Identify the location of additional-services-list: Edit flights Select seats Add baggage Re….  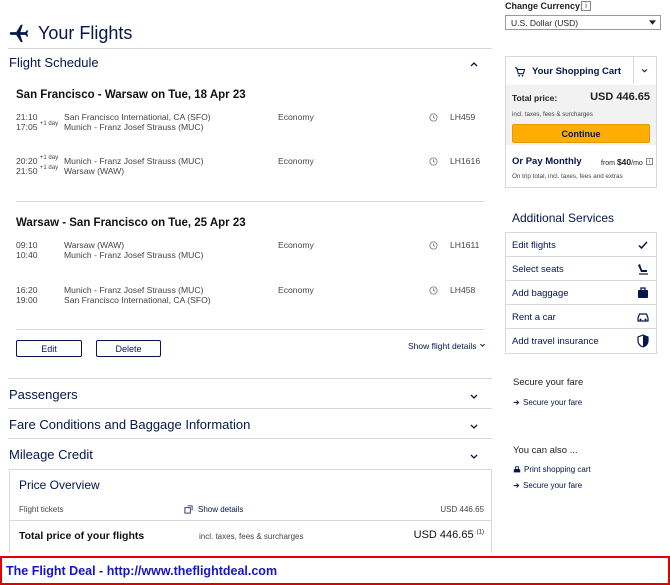
(581, 293).